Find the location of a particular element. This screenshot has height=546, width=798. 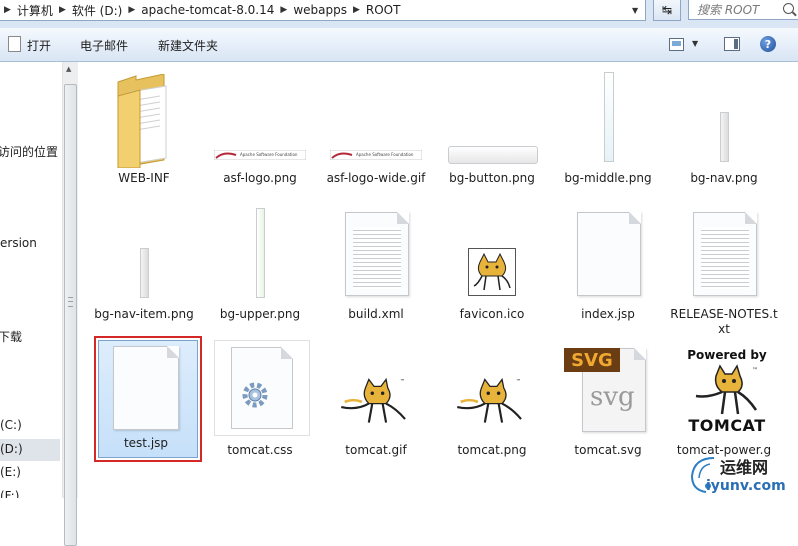

image-icon: Apache Software Foundation is located at coordinates (260, 155).